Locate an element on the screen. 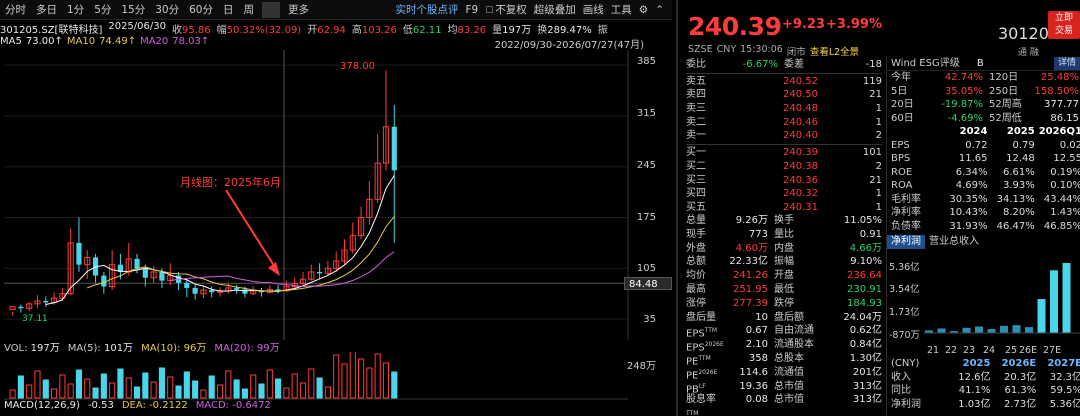  tab-net-profit: 净利润 is located at coordinates (906, 242).